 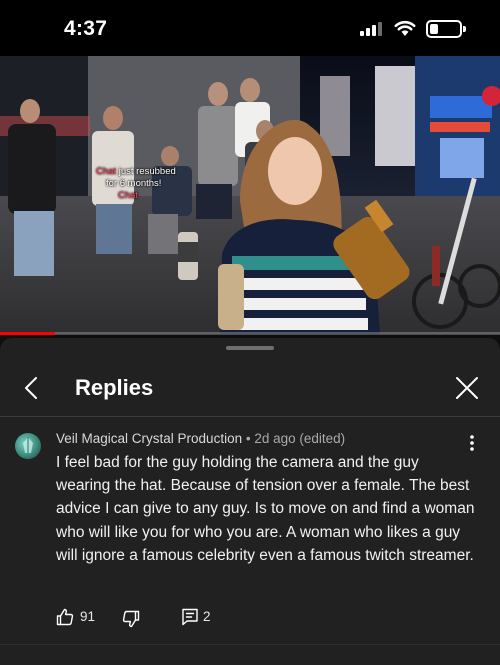 What do you see at coordinates (250, 28) in the screenshot?
I see `status-bar: 4:37` at bounding box center [250, 28].